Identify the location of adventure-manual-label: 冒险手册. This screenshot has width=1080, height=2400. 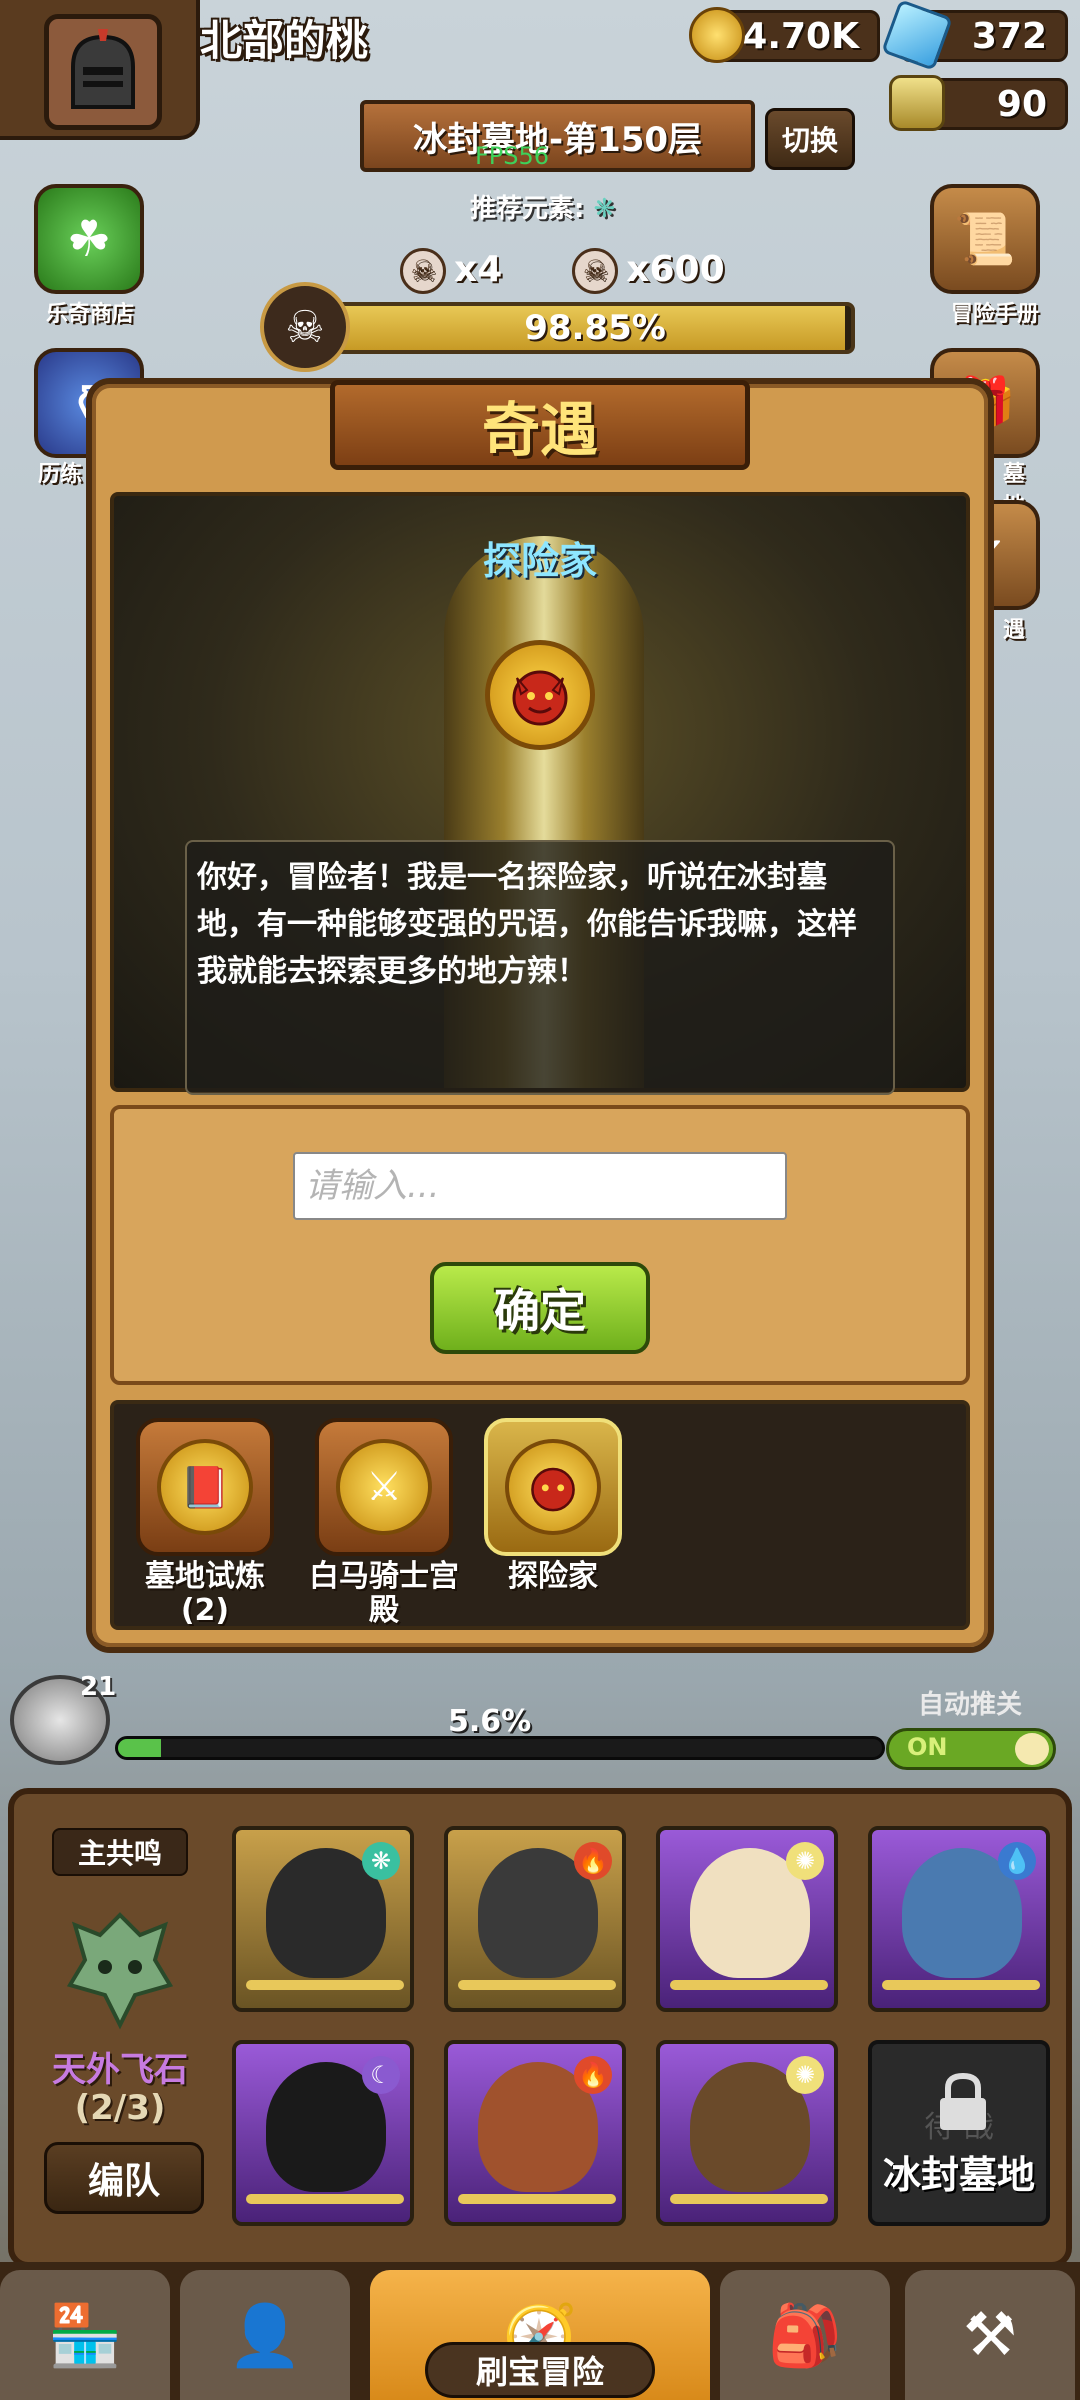
(994, 314).